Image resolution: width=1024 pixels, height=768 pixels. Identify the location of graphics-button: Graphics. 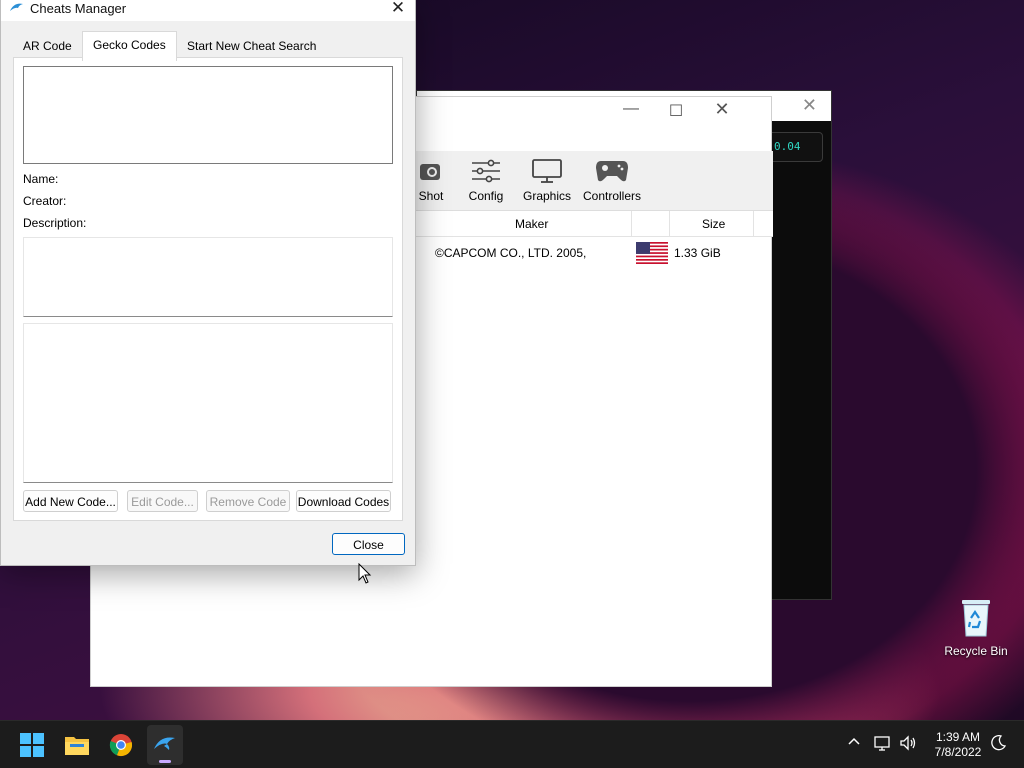
(547, 180).